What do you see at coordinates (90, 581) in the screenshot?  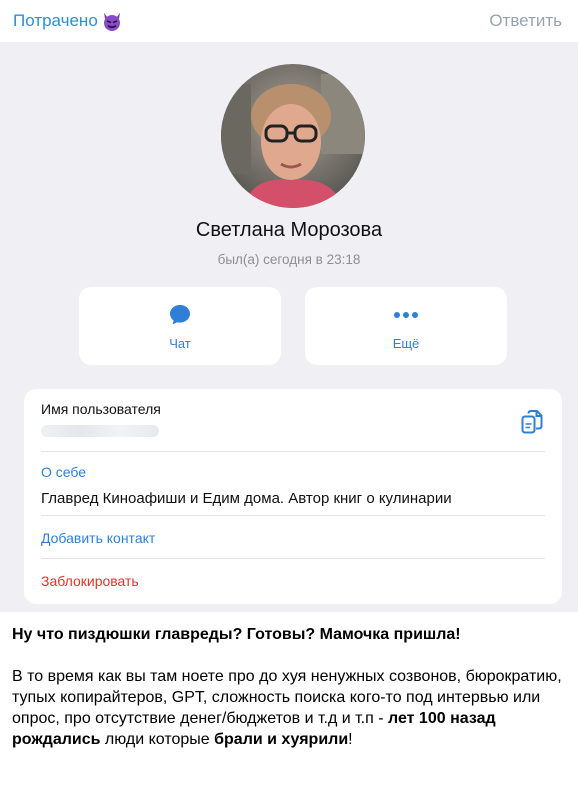 I see `block-user-button: Заблокировать` at bounding box center [90, 581].